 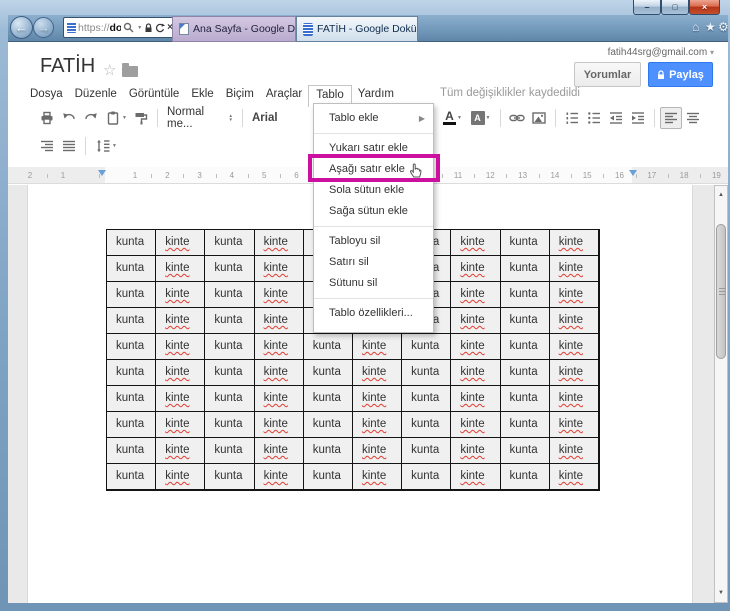 I want to click on insert-image-icon, so click(x=539, y=118).